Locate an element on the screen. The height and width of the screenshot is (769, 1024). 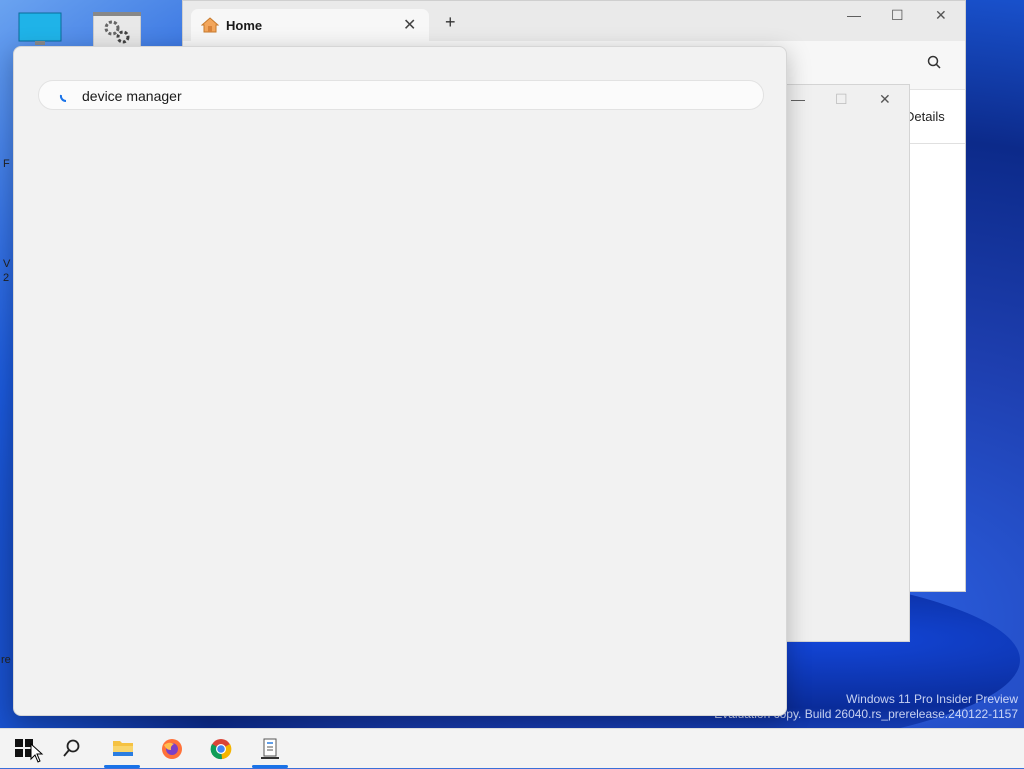
taskbar-chrome is located at coordinates (220, 749).